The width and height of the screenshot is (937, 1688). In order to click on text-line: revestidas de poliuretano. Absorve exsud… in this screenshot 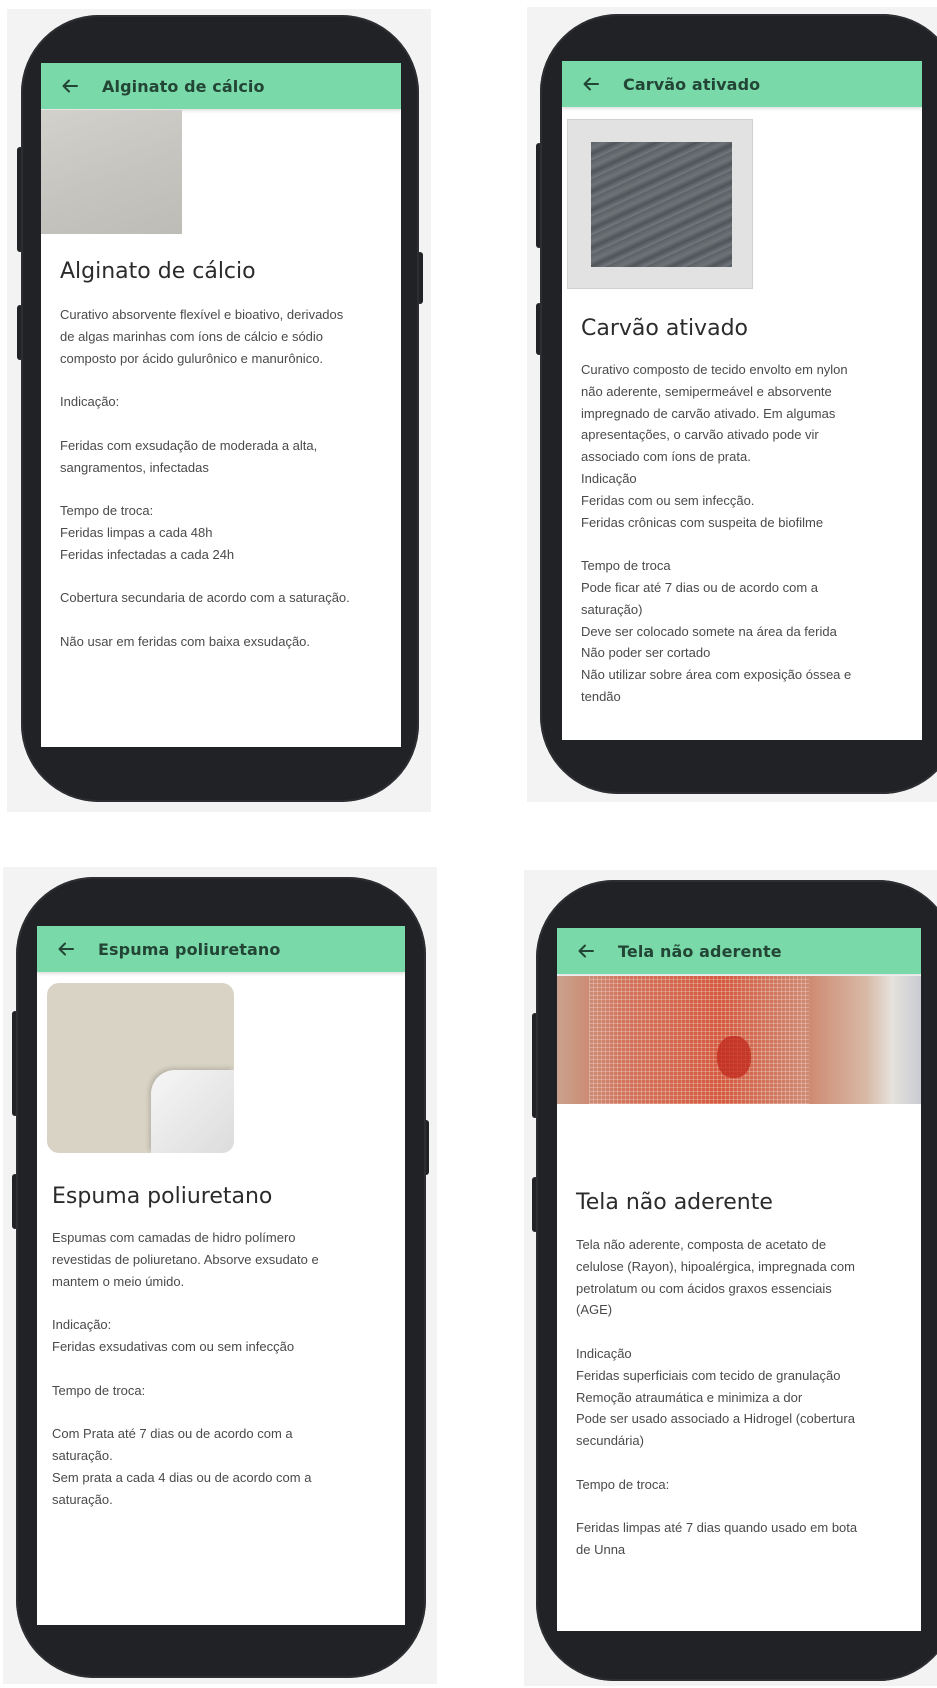, I will do `click(185, 1259)`.